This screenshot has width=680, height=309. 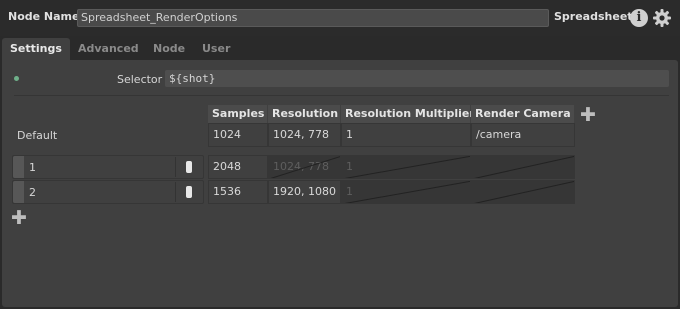 I want to click on row-label: 2, so click(x=32, y=192).